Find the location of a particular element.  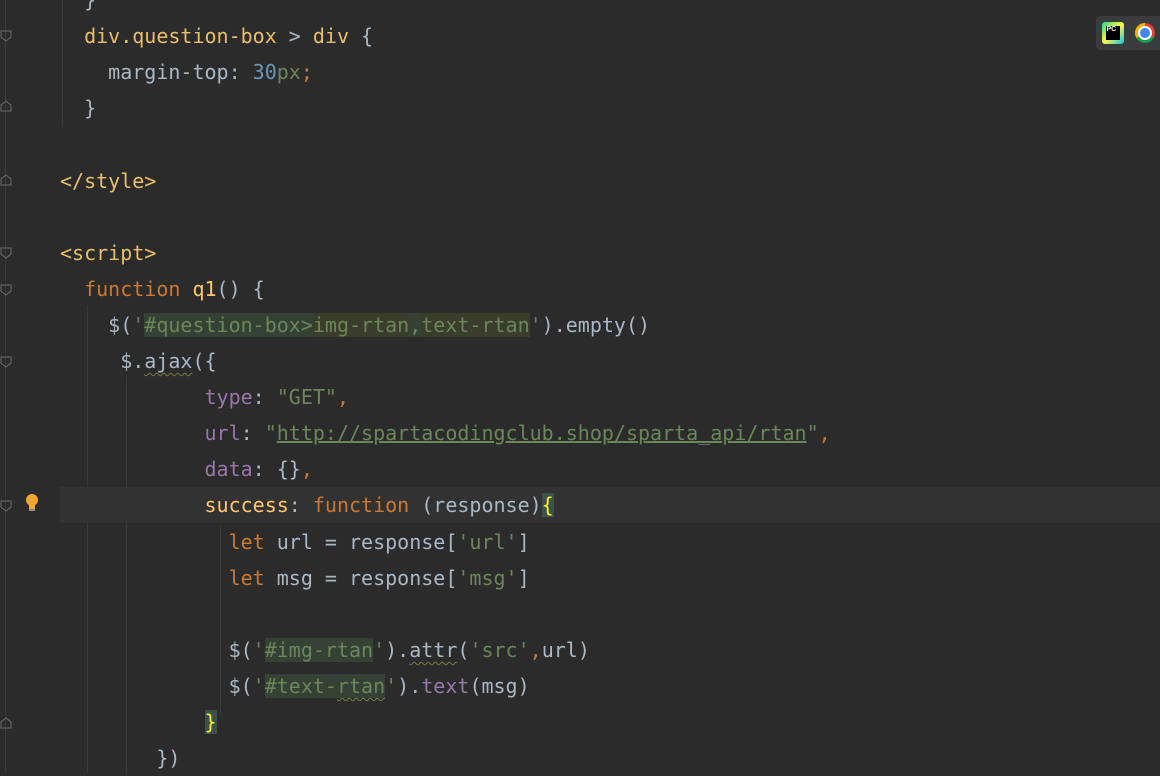

code-line: }) is located at coordinates (610, 758).